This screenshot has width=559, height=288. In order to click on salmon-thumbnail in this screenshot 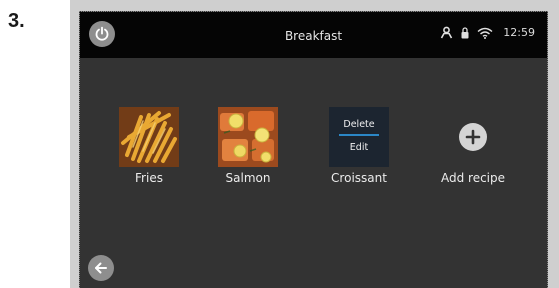, I will do `click(248, 137)`.